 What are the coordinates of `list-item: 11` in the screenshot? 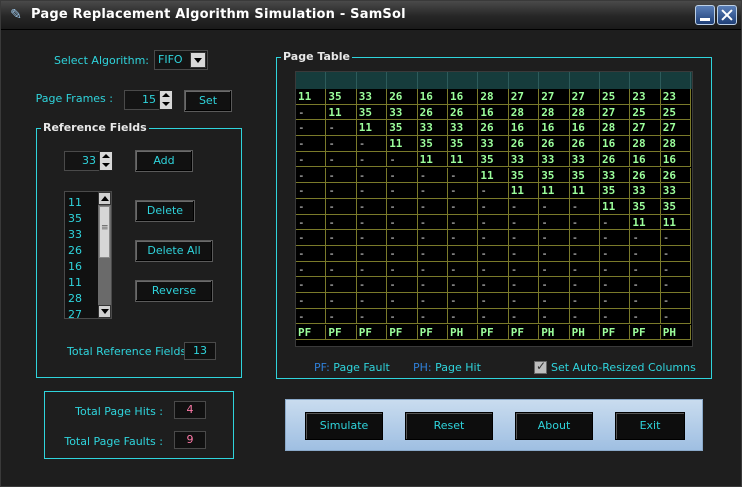 It's located at (75, 202).